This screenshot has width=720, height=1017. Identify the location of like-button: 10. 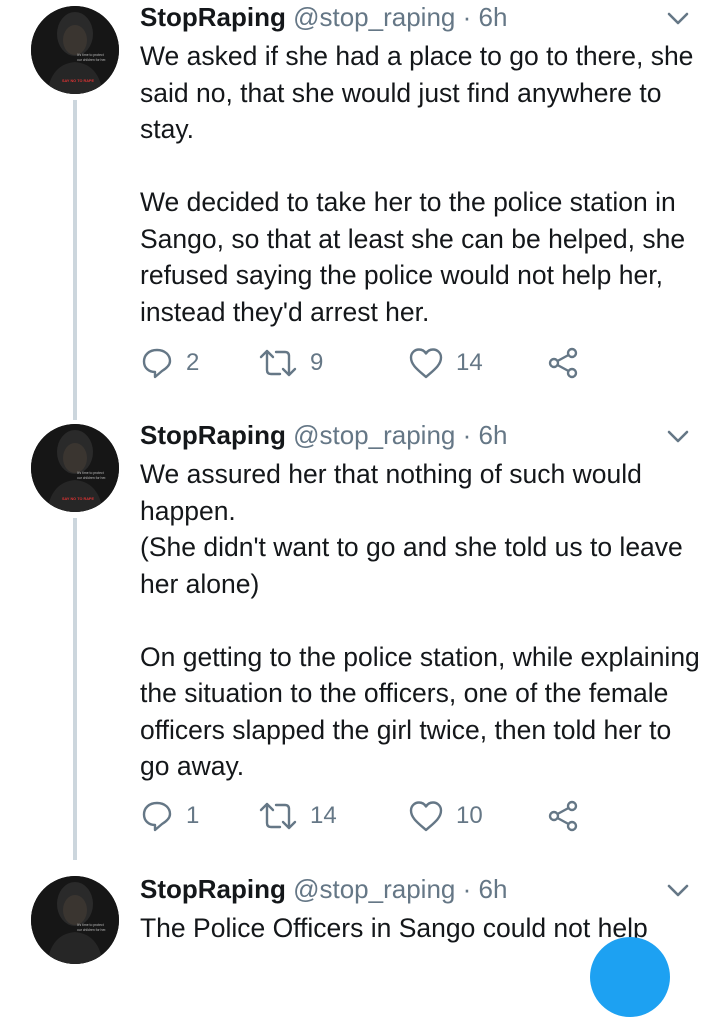
(445, 816).